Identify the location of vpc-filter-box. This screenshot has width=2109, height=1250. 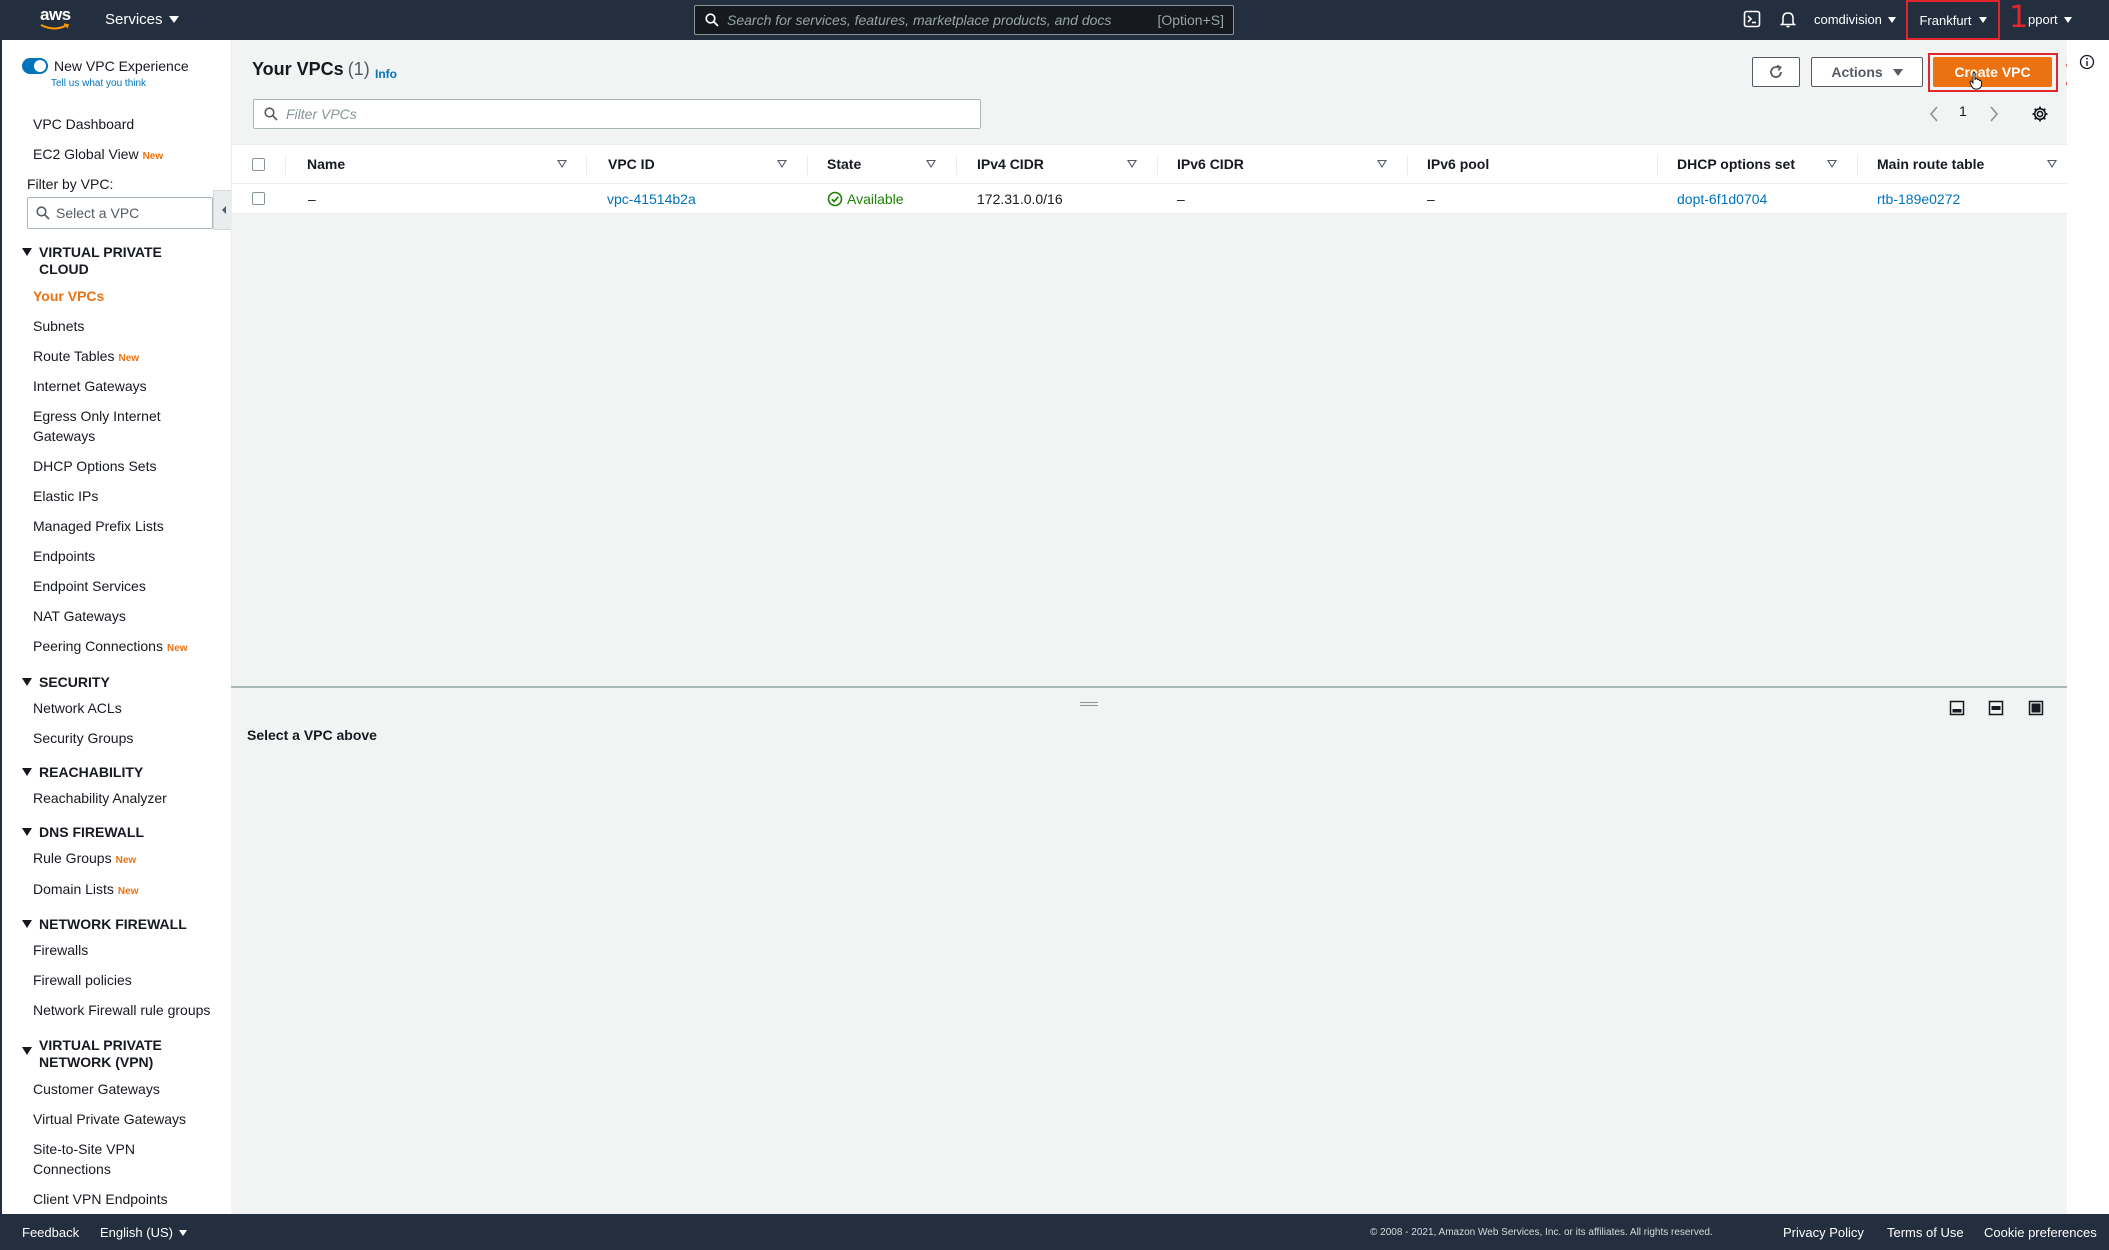
(617, 114).